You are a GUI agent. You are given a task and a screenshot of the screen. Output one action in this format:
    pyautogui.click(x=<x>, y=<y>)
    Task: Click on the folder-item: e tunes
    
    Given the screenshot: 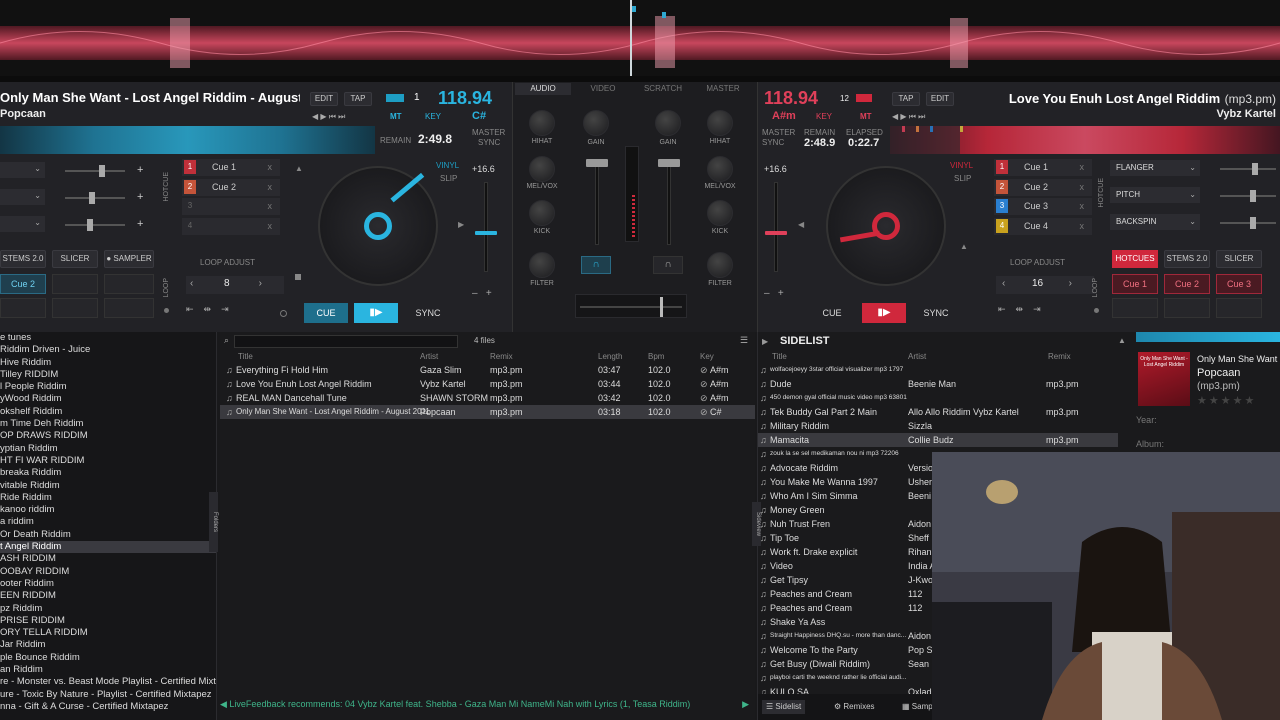 What is the action you would take?
    pyautogui.click(x=108, y=338)
    